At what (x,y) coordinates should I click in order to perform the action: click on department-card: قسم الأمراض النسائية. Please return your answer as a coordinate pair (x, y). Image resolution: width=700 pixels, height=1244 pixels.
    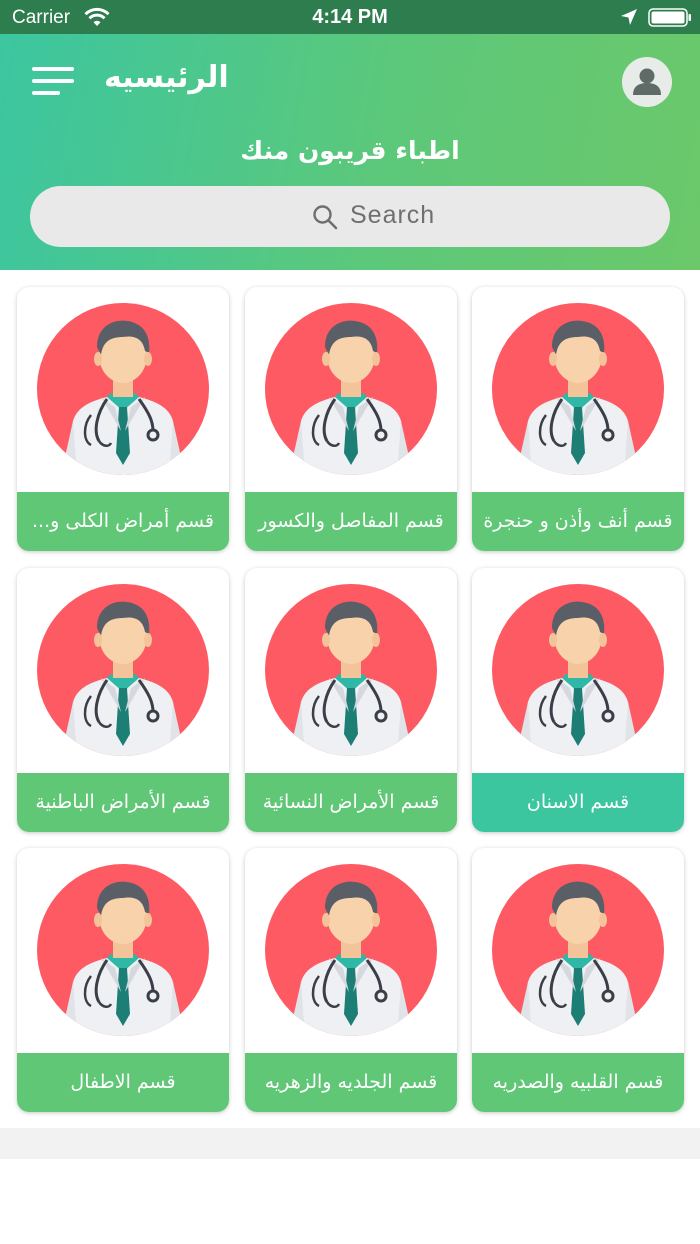
    Looking at the image, I should click on (351, 700).